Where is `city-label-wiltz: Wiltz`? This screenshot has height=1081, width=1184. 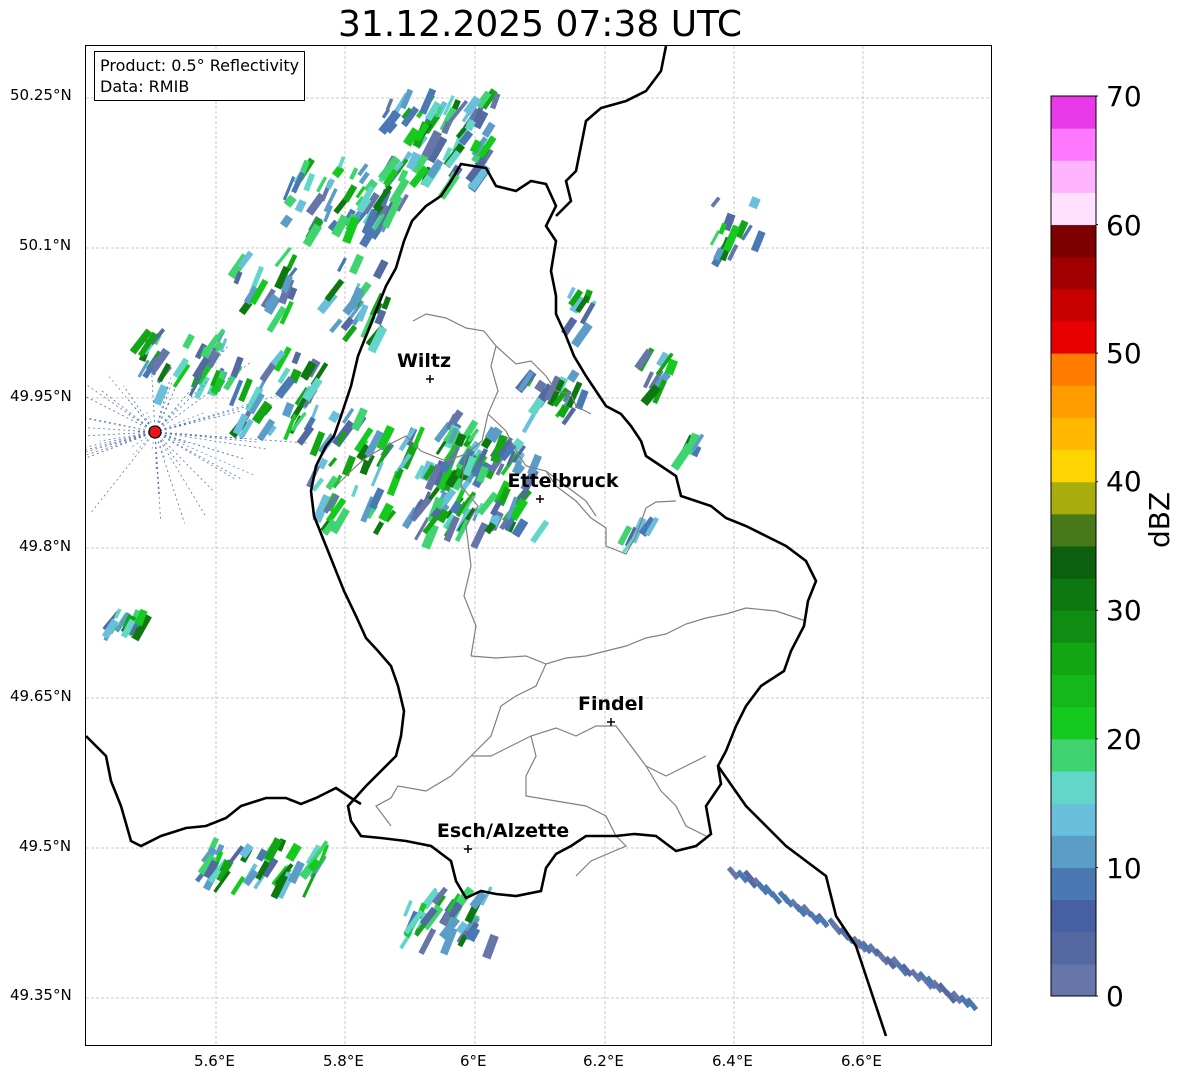 city-label-wiltz: Wiltz is located at coordinates (424, 361).